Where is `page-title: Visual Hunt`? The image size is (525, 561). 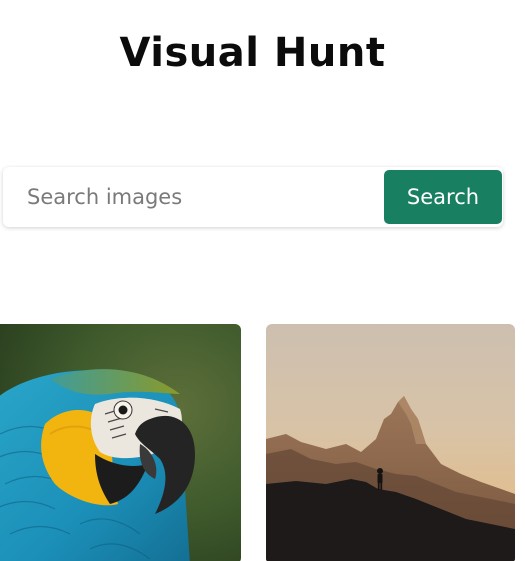
page-title: Visual Hunt is located at coordinates (252, 53).